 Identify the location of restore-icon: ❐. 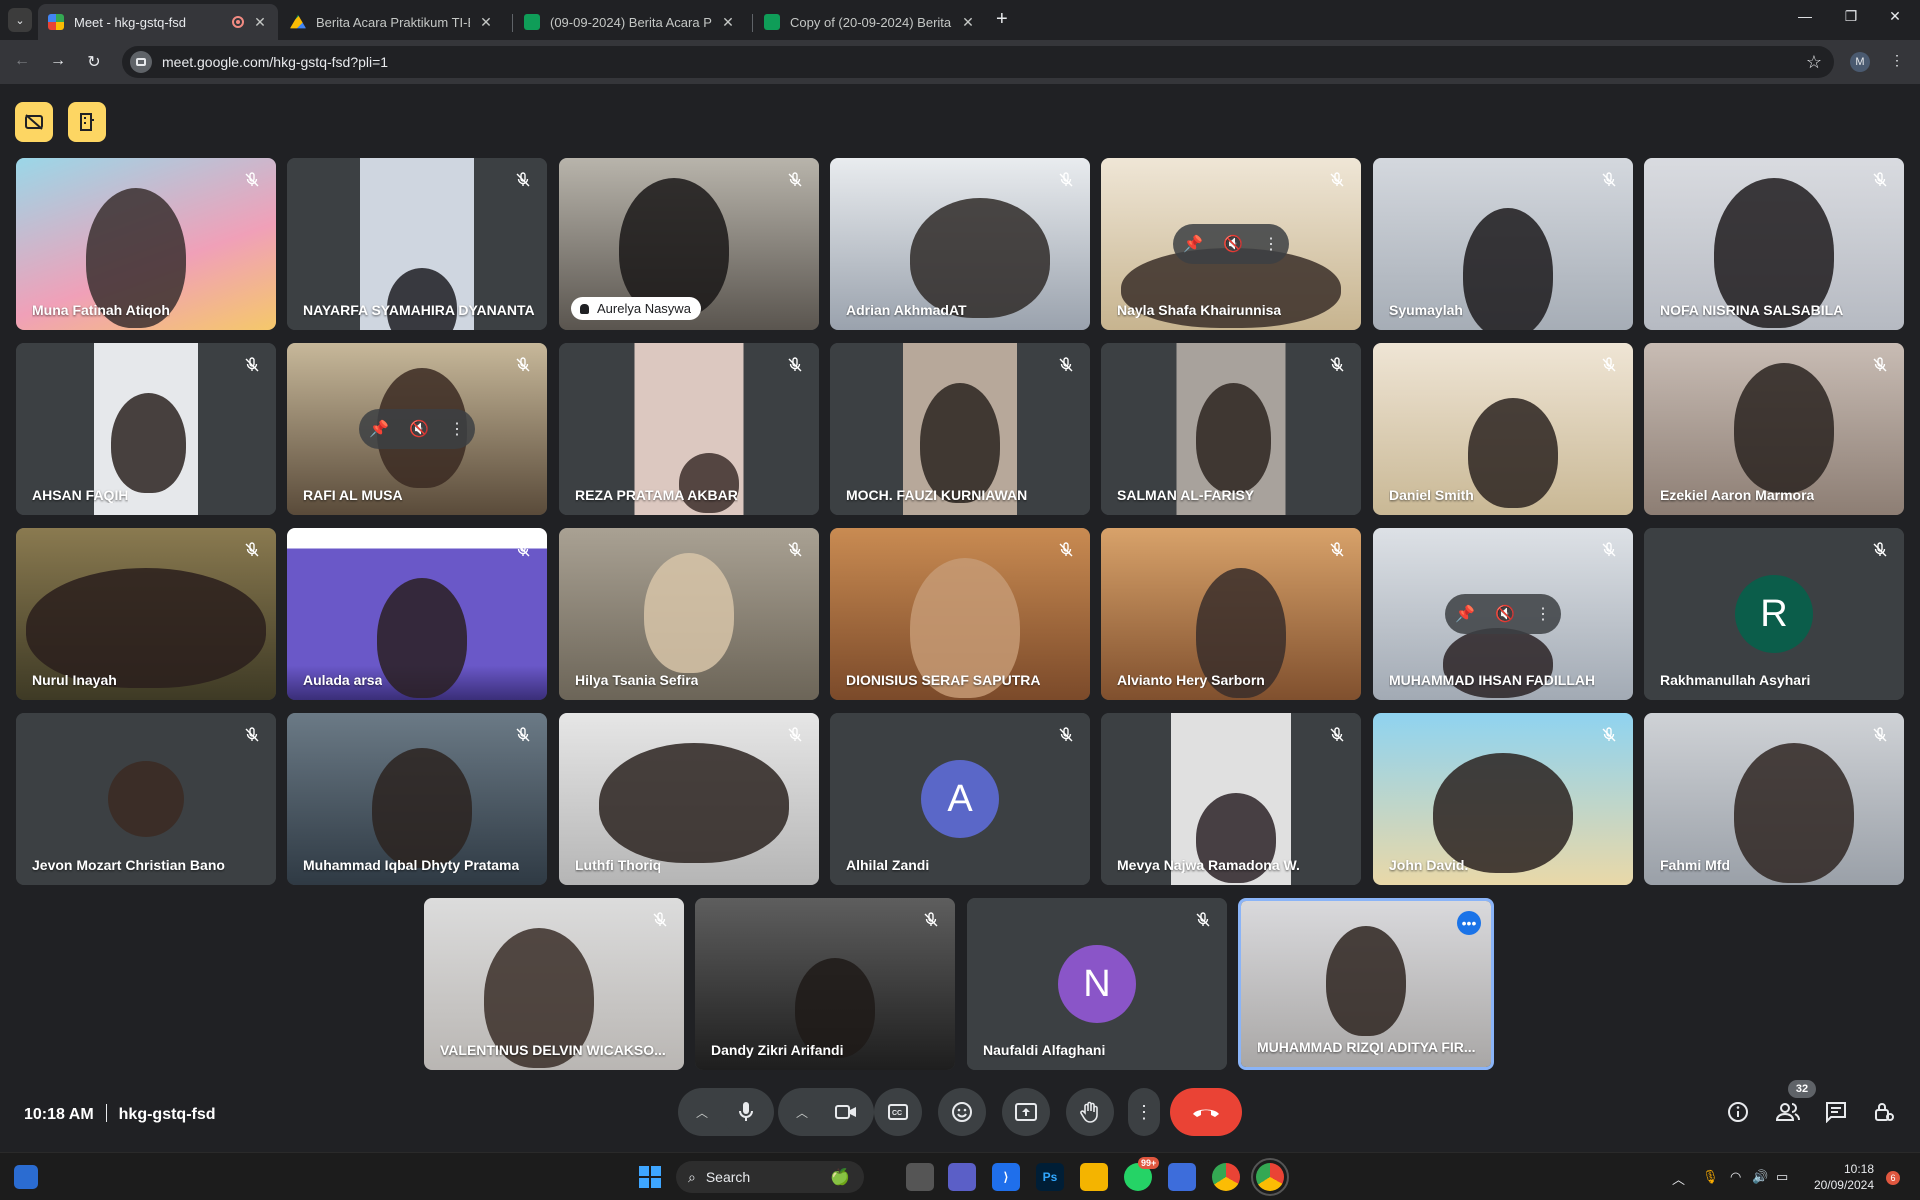
(1851, 16).